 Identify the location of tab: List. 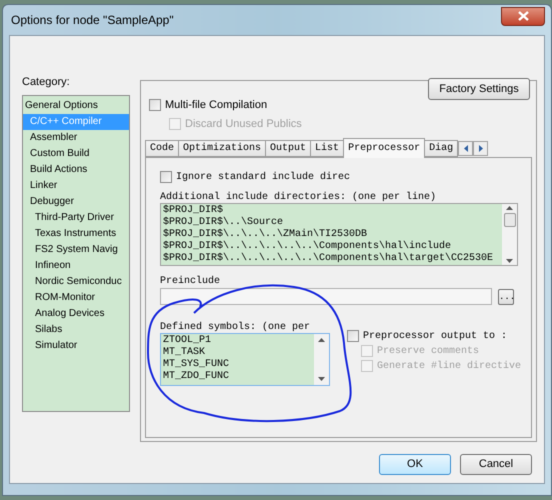
(327, 148).